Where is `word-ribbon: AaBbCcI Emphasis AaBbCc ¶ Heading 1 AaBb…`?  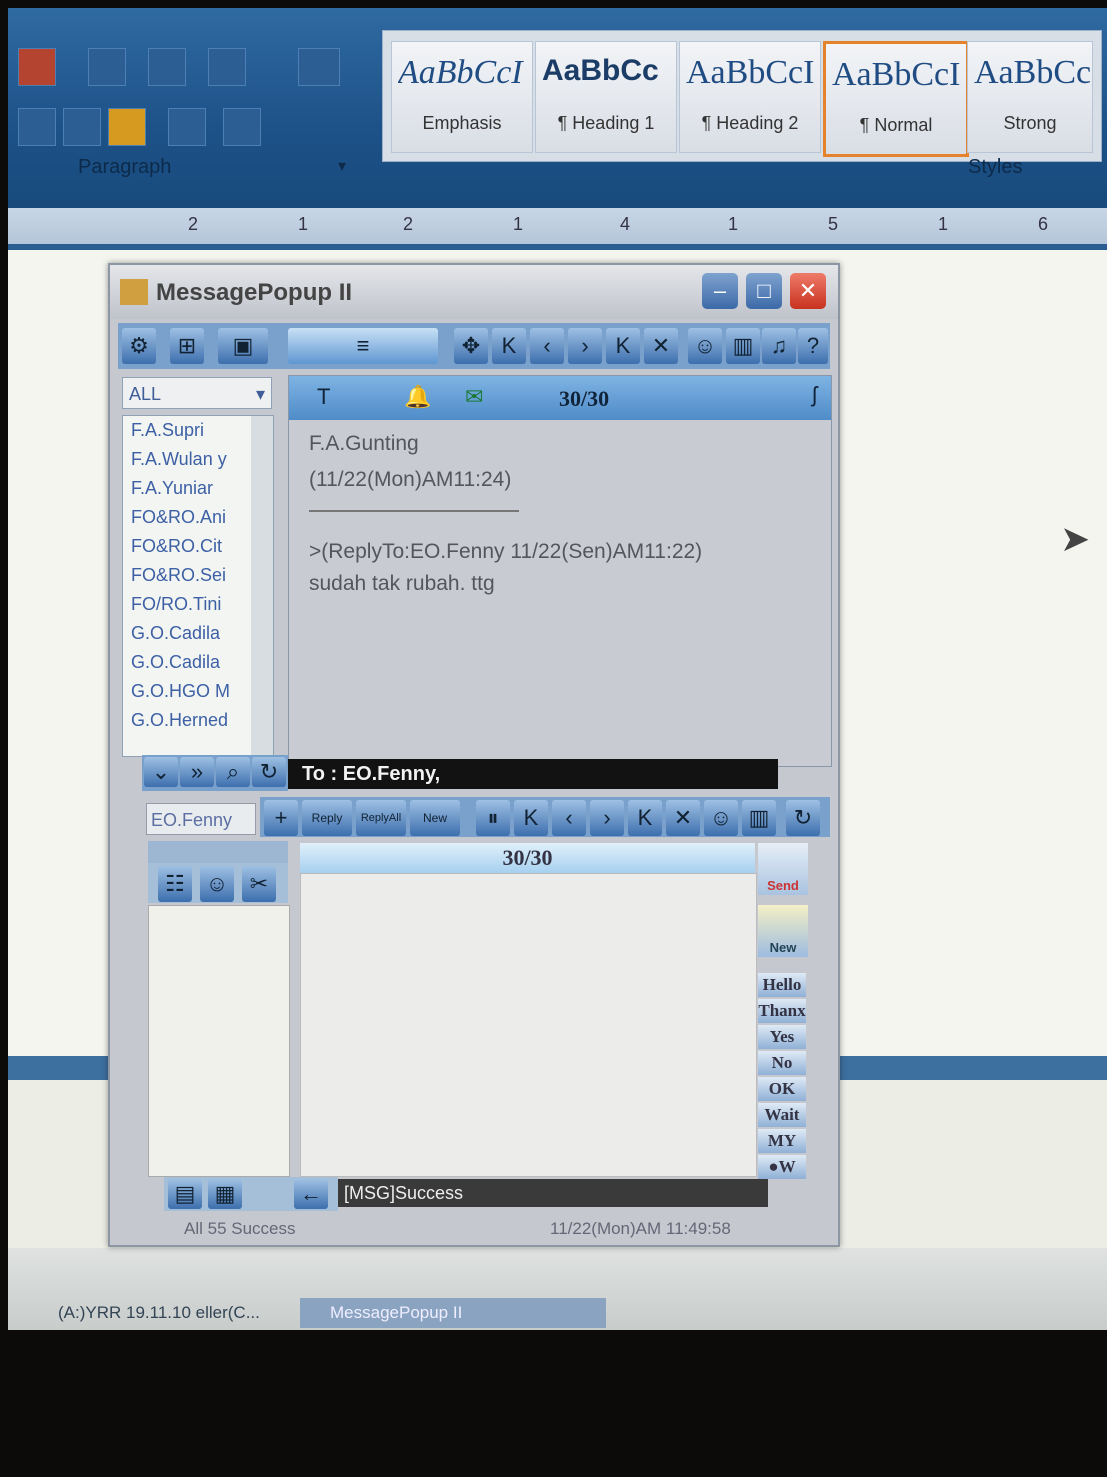
word-ribbon: AaBbCcI Emphasis AaBbCc ¶ Heading 1 AaBb… is located at coordinates (557, 108).